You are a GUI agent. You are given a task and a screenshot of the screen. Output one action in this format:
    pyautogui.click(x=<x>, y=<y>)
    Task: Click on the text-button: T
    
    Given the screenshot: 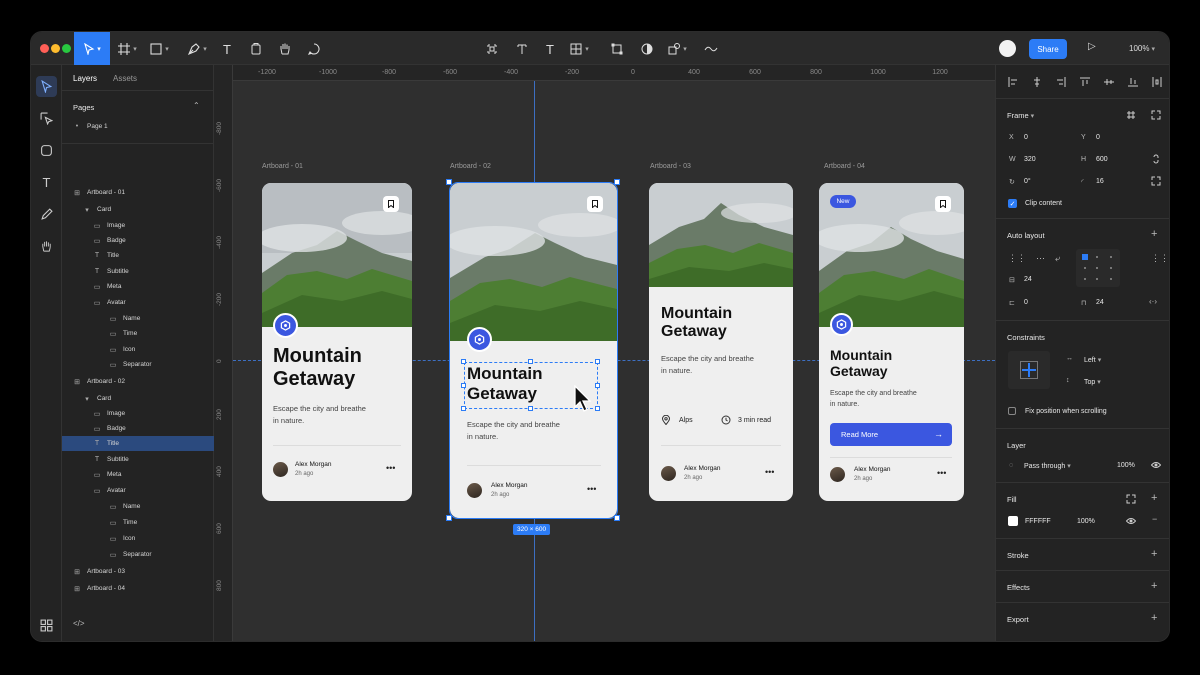 What is the action you would take?
    pyautogui.click(x=550, y=49)
    